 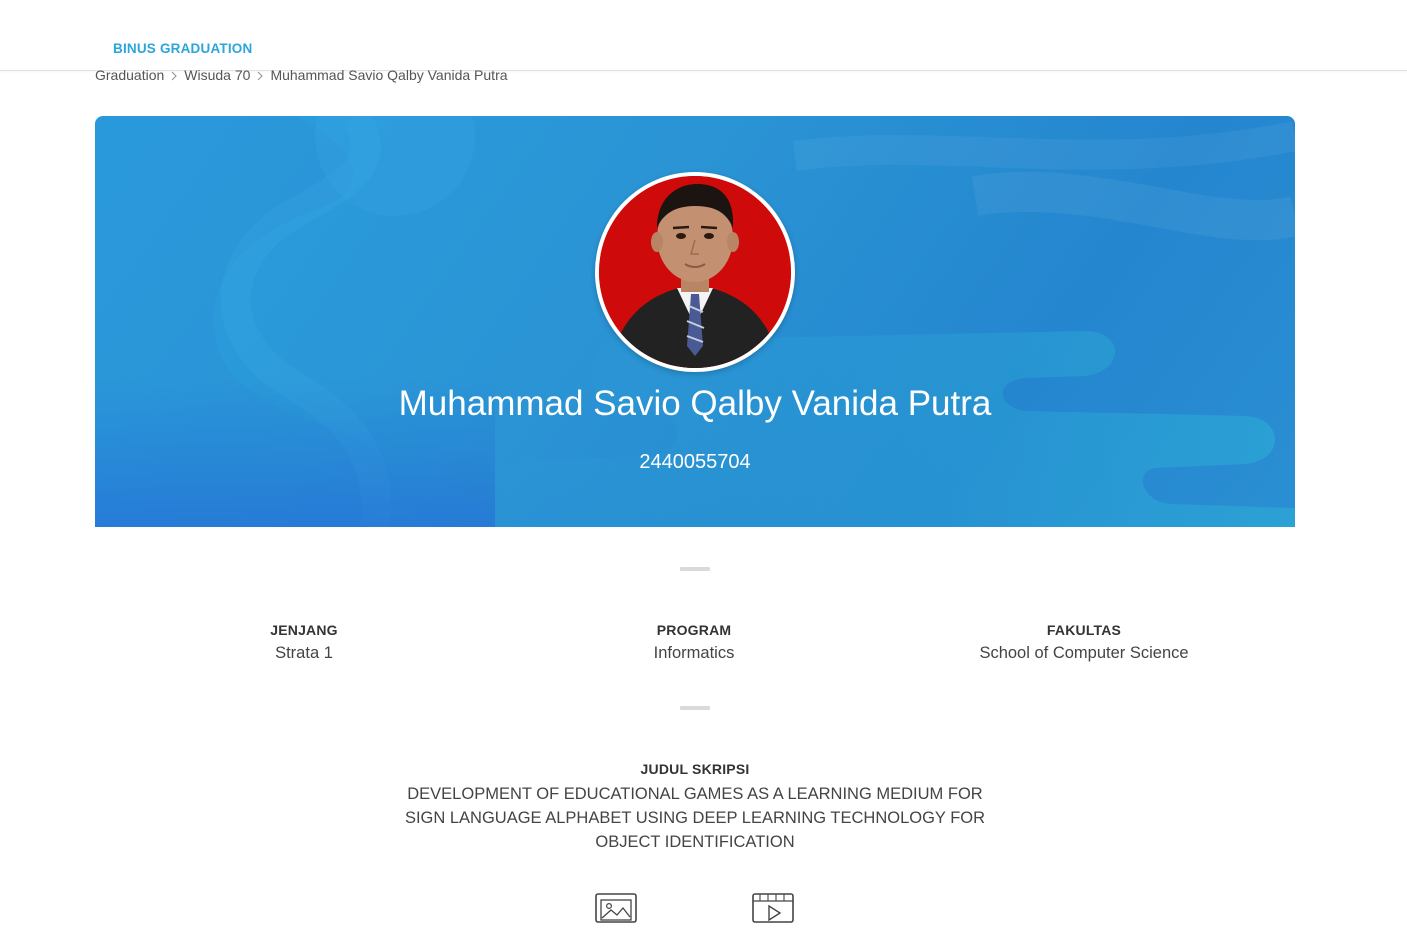 What do you see at coordinates (694, 642) in the screenshot?
I see `info-program: PROGRAM Informatics` at bounding box center [694, 642].